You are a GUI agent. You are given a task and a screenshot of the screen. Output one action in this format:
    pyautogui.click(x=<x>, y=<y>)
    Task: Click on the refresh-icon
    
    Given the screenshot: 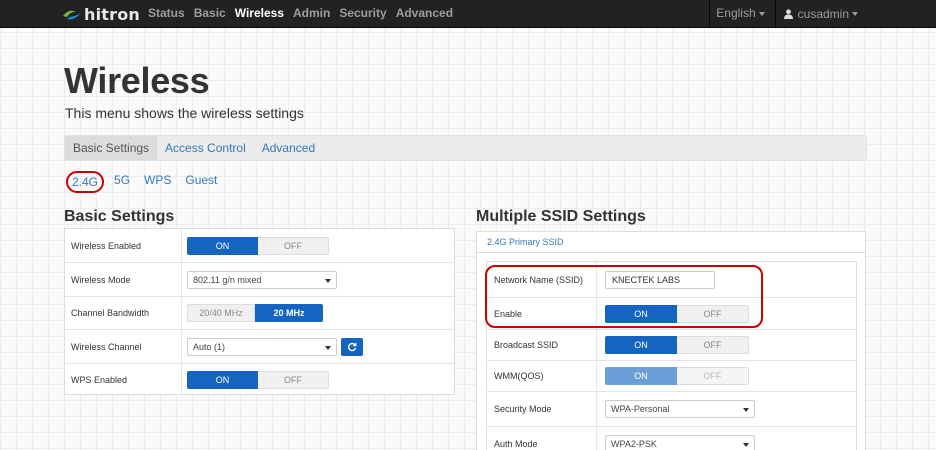 What is the action you would take?
    pyautogui.click(x=352, y=346)
    